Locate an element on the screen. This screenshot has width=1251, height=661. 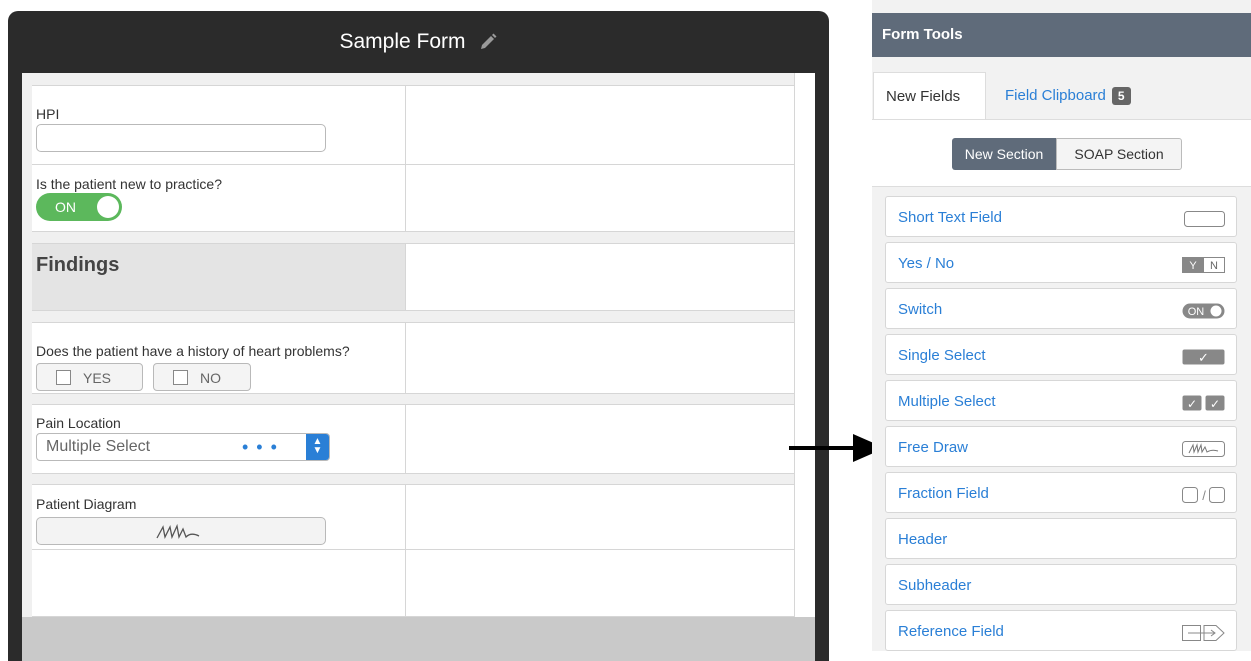
tool-single-select: Single Select ✓ is located at coordinates (1061, 354).